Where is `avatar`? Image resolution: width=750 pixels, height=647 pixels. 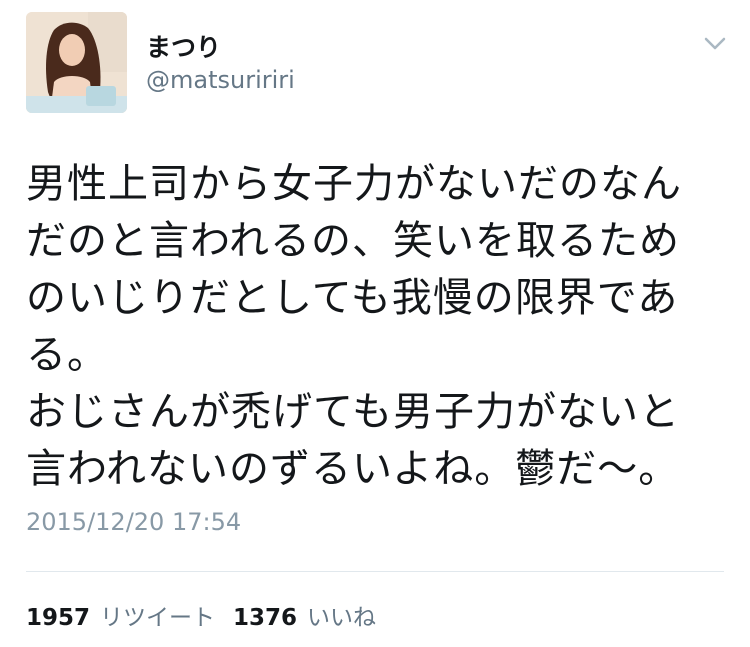
avatar is located at coordinates (76, 62).